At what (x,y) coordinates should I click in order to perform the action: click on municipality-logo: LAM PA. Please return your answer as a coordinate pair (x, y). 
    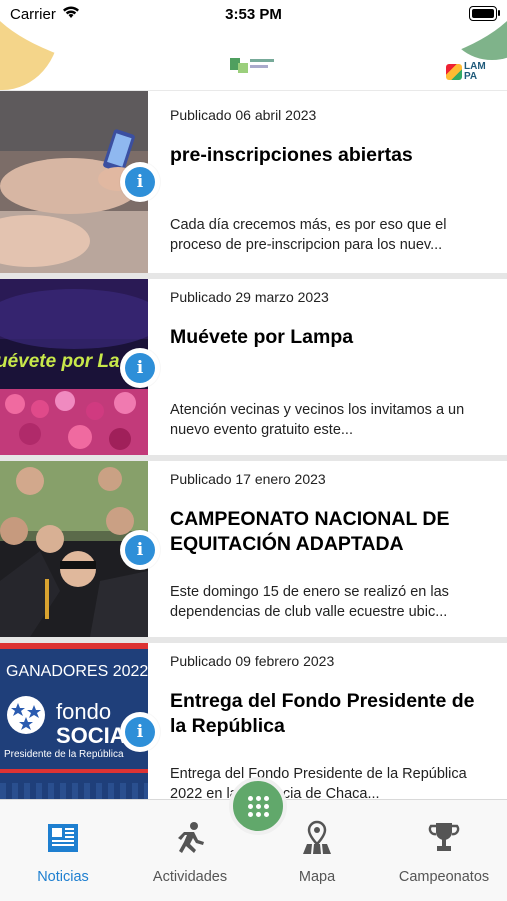
    Looking at the image, I should click on (470, 72).